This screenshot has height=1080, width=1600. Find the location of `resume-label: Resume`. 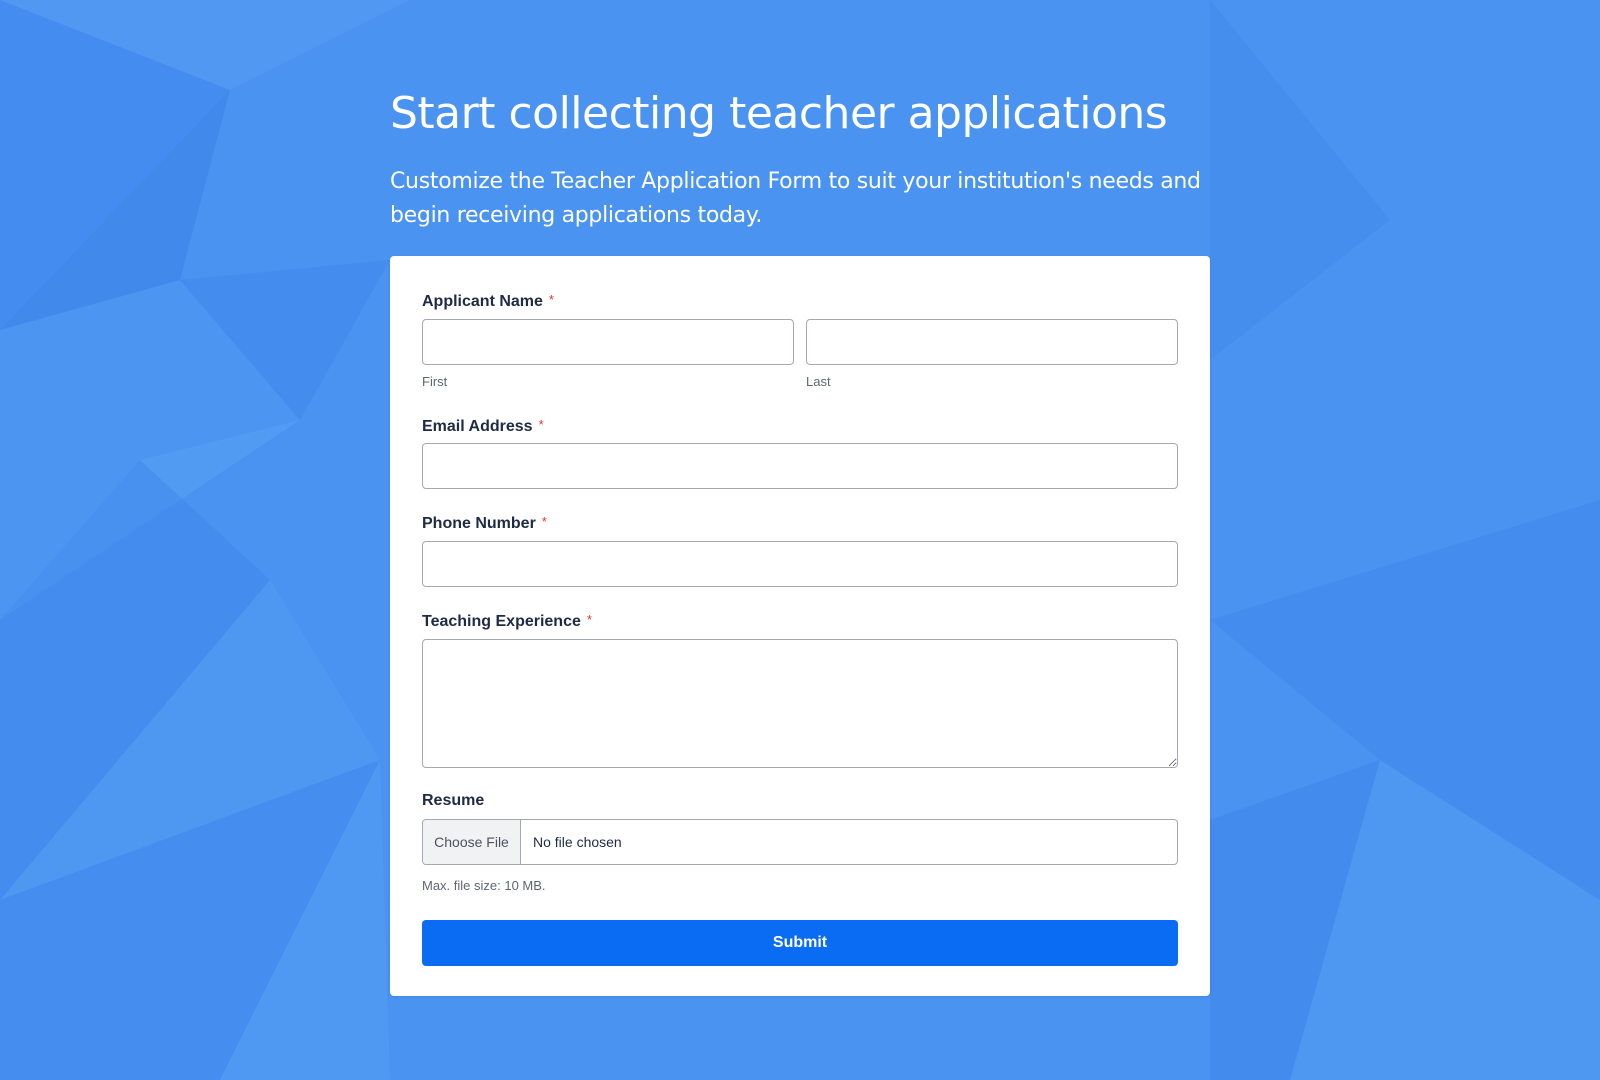

resume-label: Resume is located at coordinates (453, 801).